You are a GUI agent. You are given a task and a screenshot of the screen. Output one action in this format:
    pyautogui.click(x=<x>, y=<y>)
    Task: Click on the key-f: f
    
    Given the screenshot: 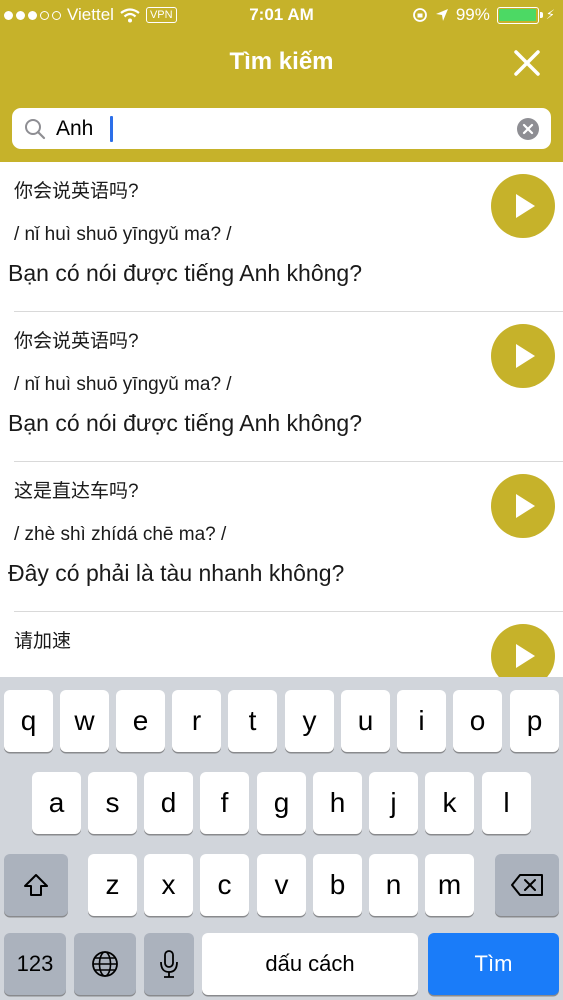 What is the action you would take?
    pyautogui.click(x=224, y=803)
    